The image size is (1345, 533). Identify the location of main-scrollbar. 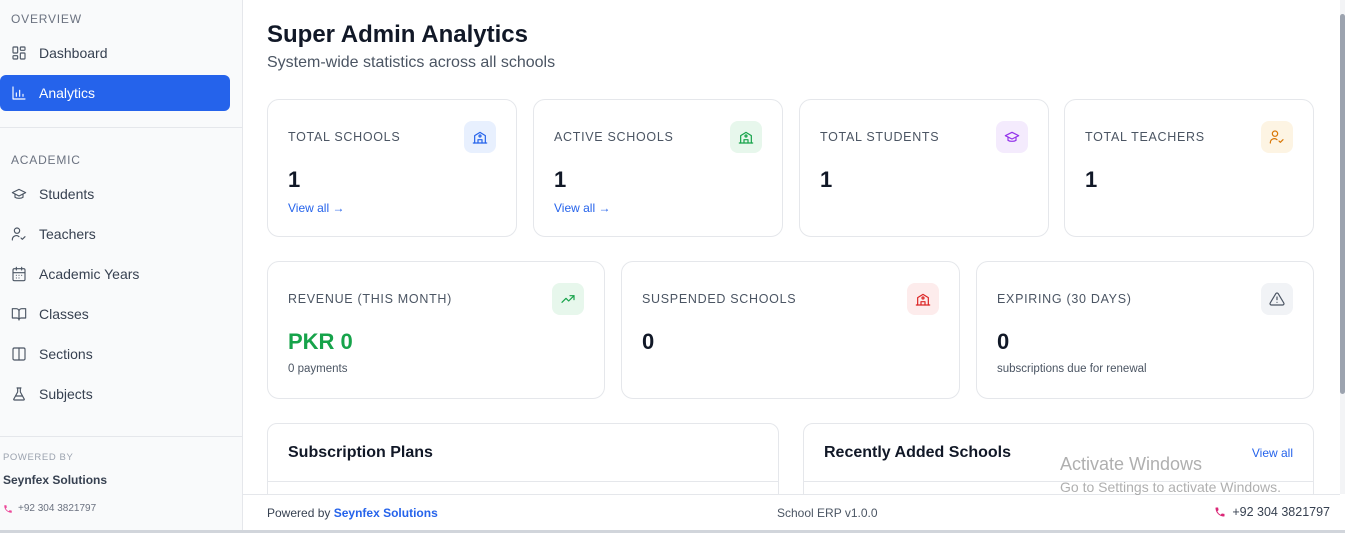
(1342, 247).